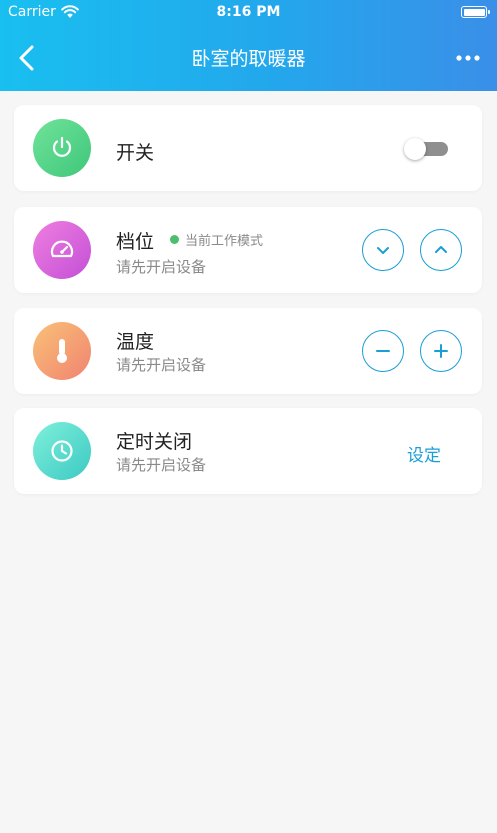 The height and width of the screenshot is (833, 497). Describe the element at coordinates (174, 239) in the screenshot. I see `mode-status-dot` at that location.